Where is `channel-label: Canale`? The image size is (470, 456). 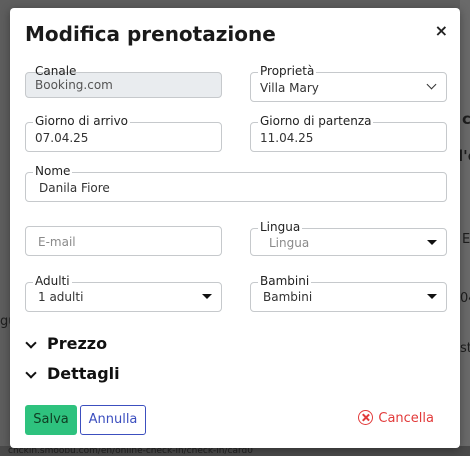 channel-label: Canale is located at coordinates (56, 71).